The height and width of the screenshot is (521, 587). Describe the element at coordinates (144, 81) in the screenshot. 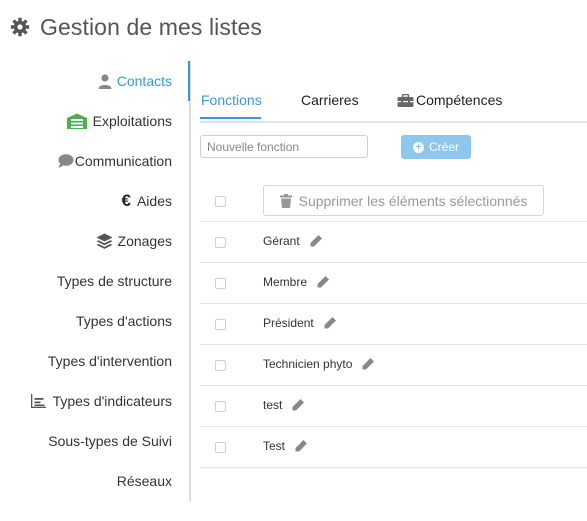

I see `sidebar-item-label: Contacts` at that location.